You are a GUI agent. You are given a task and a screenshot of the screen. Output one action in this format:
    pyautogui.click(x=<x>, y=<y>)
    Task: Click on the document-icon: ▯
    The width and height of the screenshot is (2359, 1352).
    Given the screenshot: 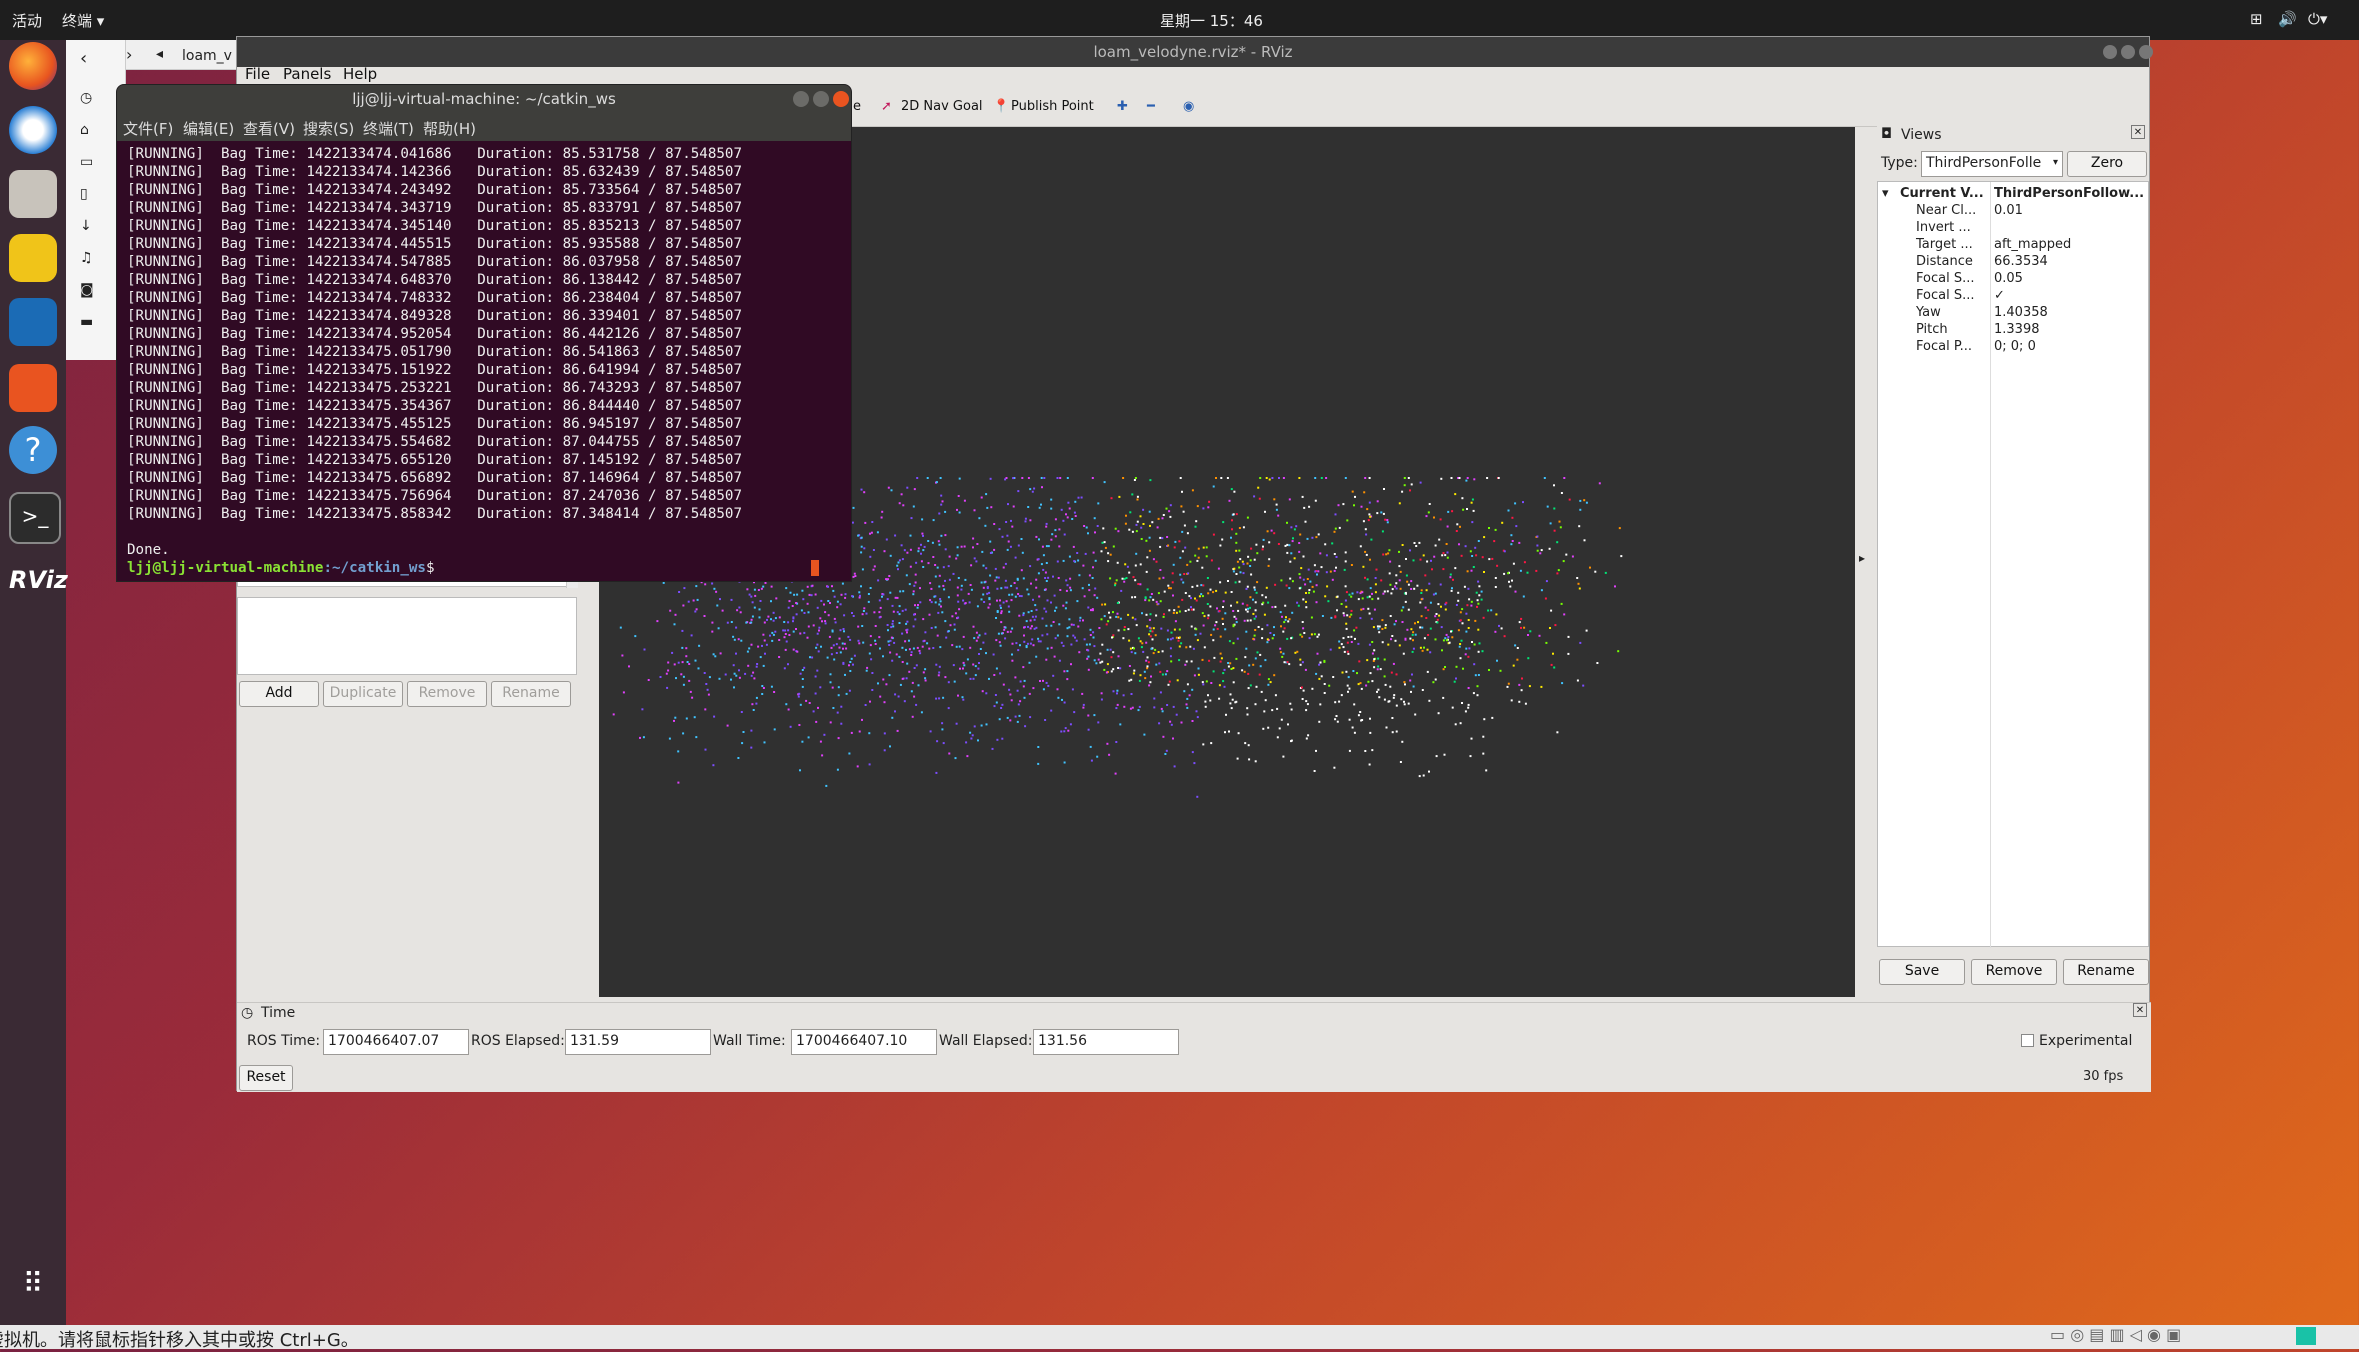 What is the action you would take?
    pyautogui.click(x=84, y=194)
    